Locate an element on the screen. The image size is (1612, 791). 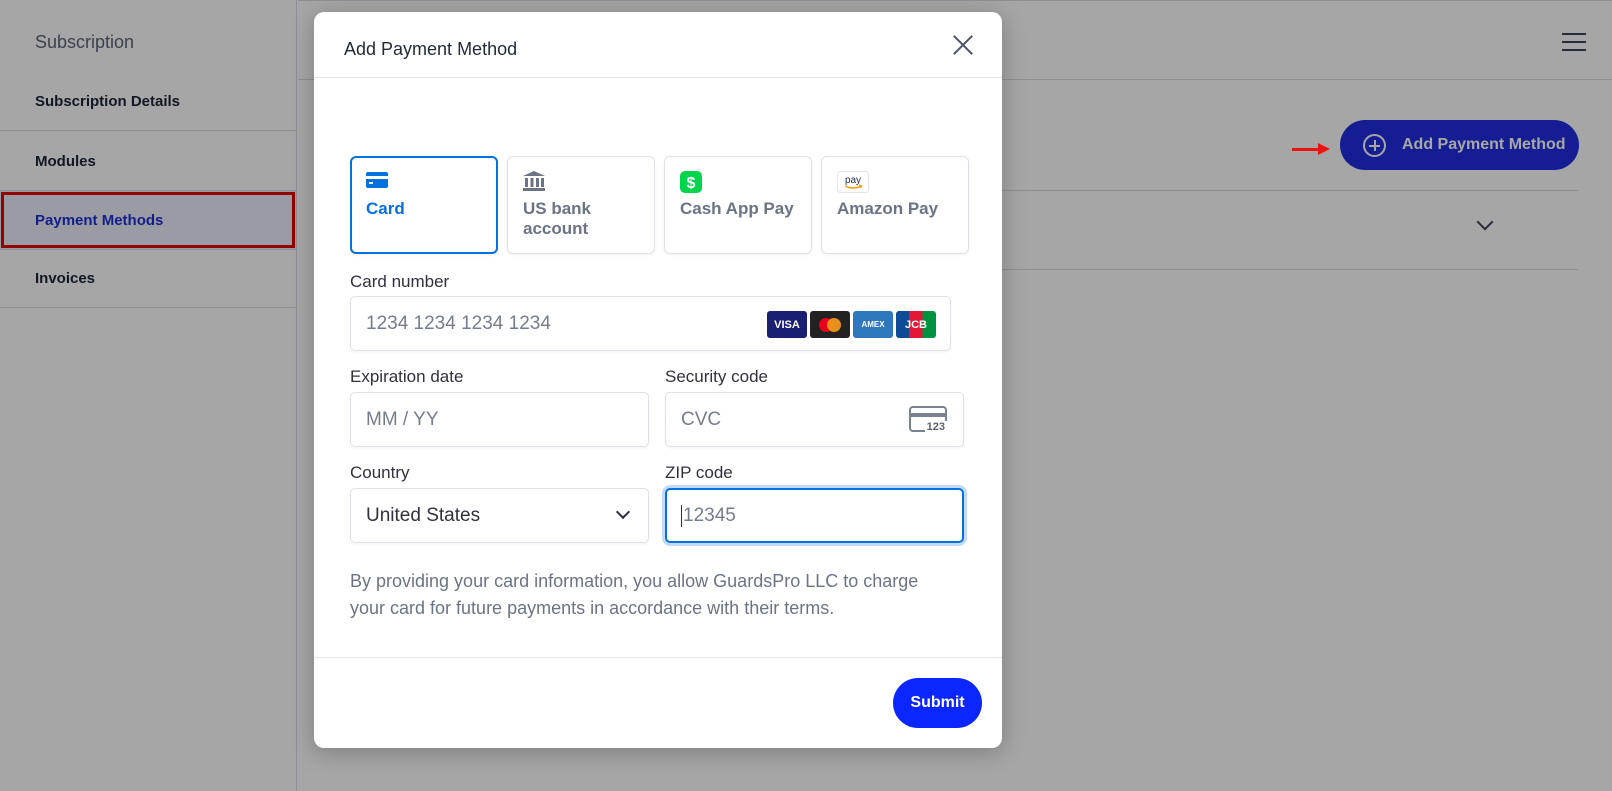
chevron-down-icon is located at coordinates (623, 512).